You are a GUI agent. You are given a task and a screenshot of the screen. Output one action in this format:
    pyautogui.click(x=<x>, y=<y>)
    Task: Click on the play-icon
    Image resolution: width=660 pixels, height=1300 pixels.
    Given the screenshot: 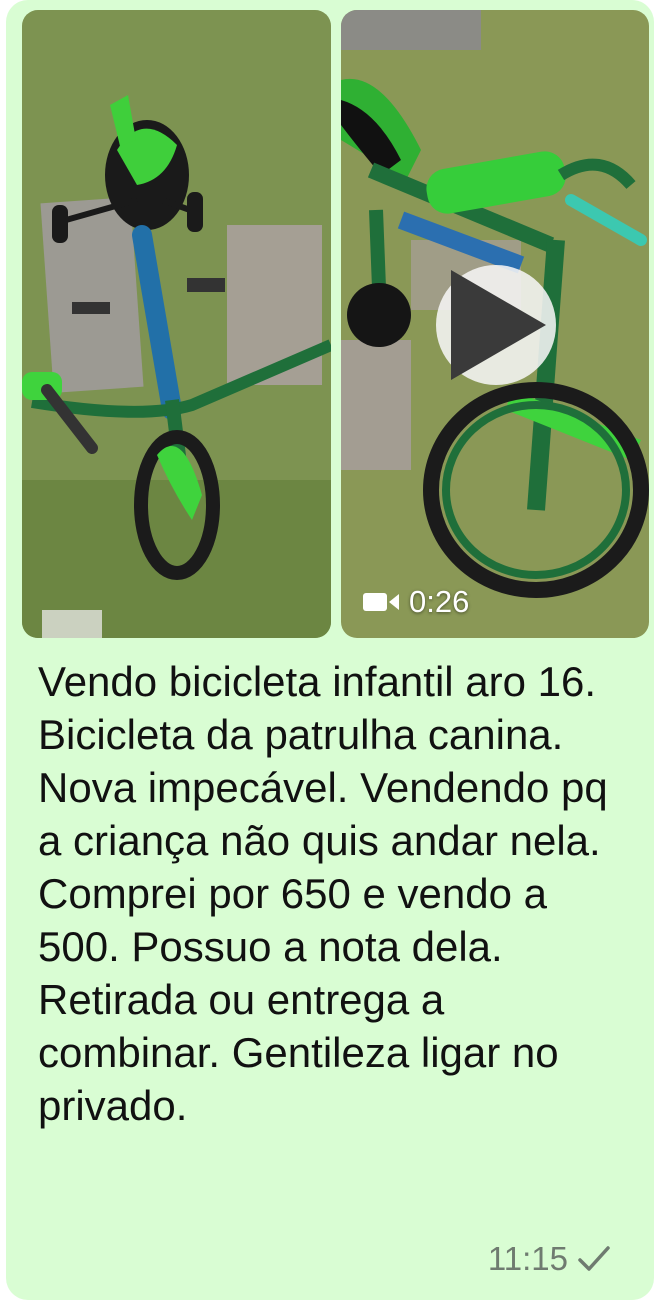 What is the action you would take?
    pyautogui.click(x=498, y=325)
    